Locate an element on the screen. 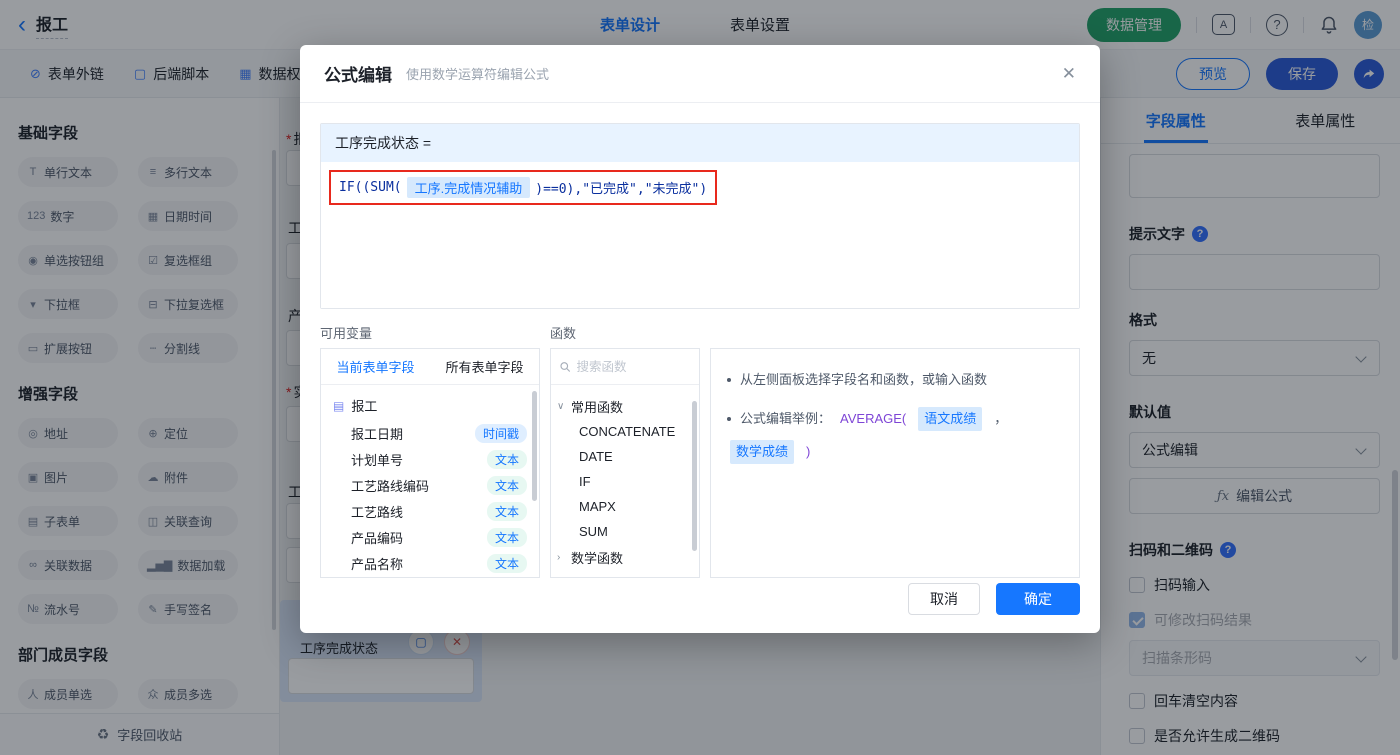 The image size is (1400, 755). formula-target: 工序完成状态 = is located at coordinates (700, 143).